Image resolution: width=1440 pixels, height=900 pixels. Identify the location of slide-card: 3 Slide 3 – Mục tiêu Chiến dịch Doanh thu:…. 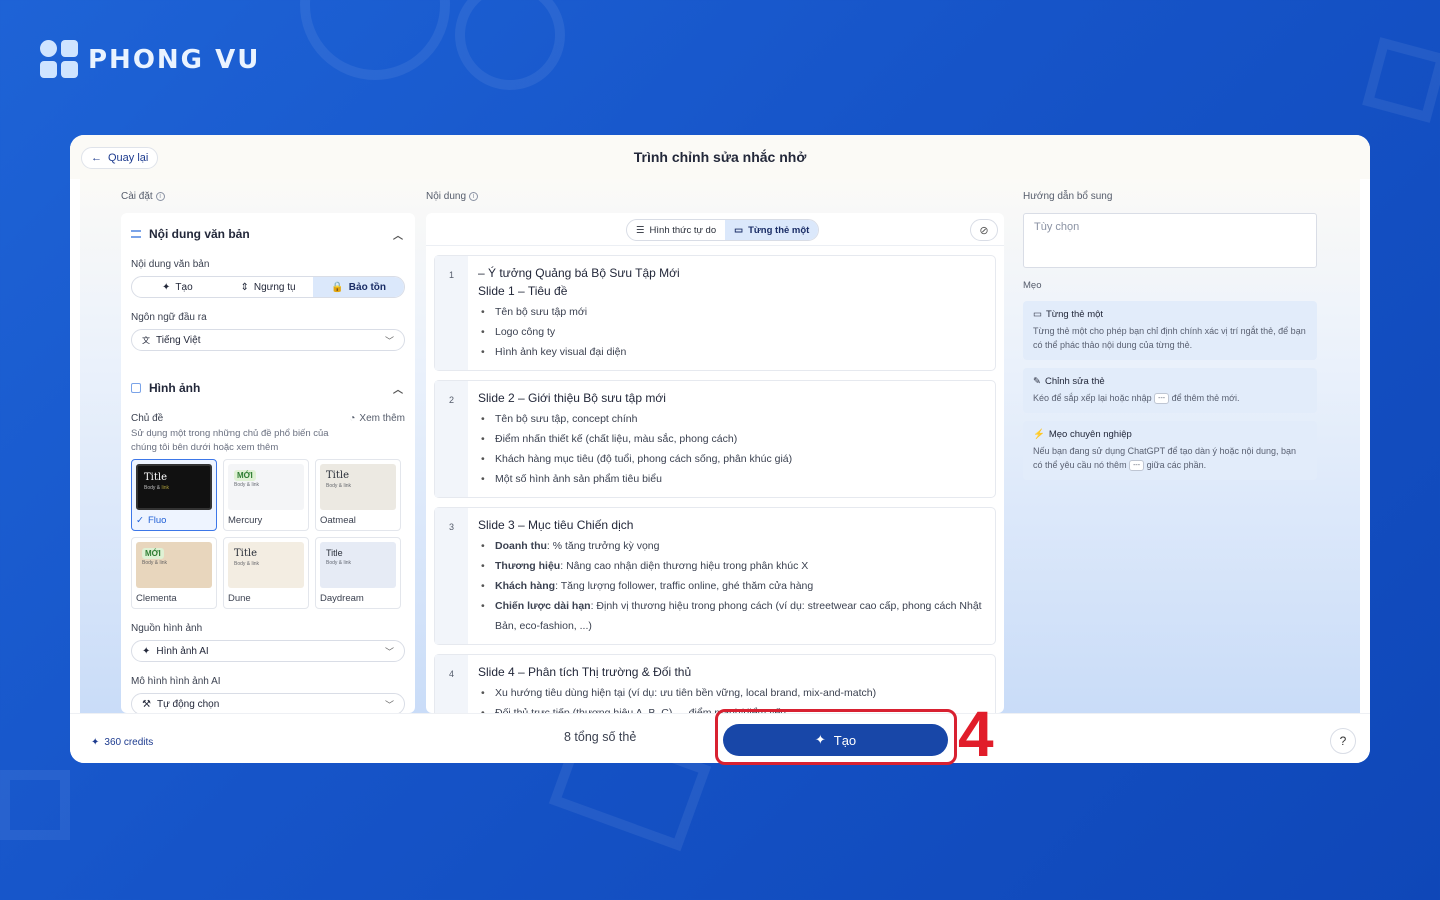
(715, 576).